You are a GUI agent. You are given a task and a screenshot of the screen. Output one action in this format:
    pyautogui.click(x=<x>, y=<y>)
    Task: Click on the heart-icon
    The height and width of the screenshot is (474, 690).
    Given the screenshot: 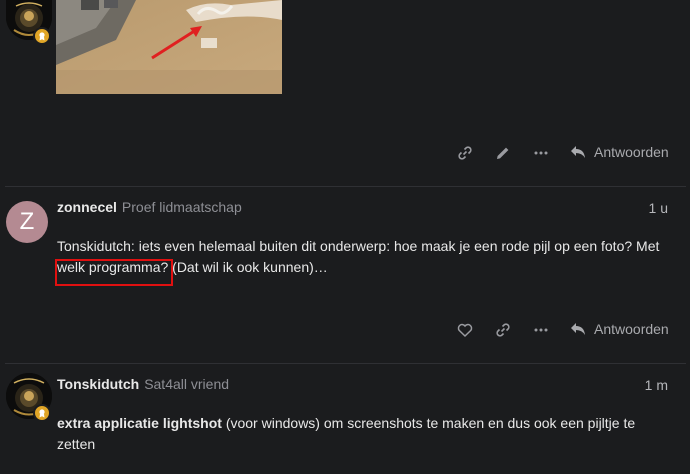 What is the action you would take?
    pyautogui.click(x=465, y=330)
    